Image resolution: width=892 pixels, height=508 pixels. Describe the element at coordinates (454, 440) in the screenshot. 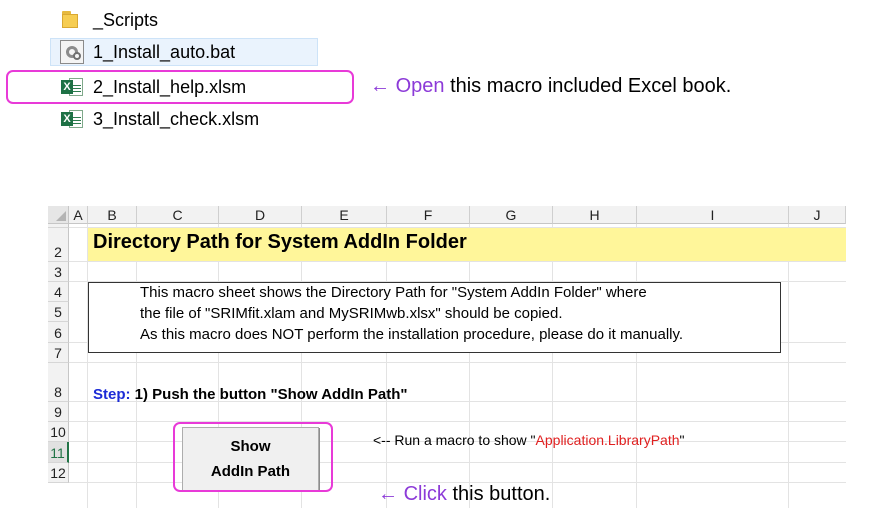

I see `run-note-prefix: <-- Run a macro to show "` at that location.